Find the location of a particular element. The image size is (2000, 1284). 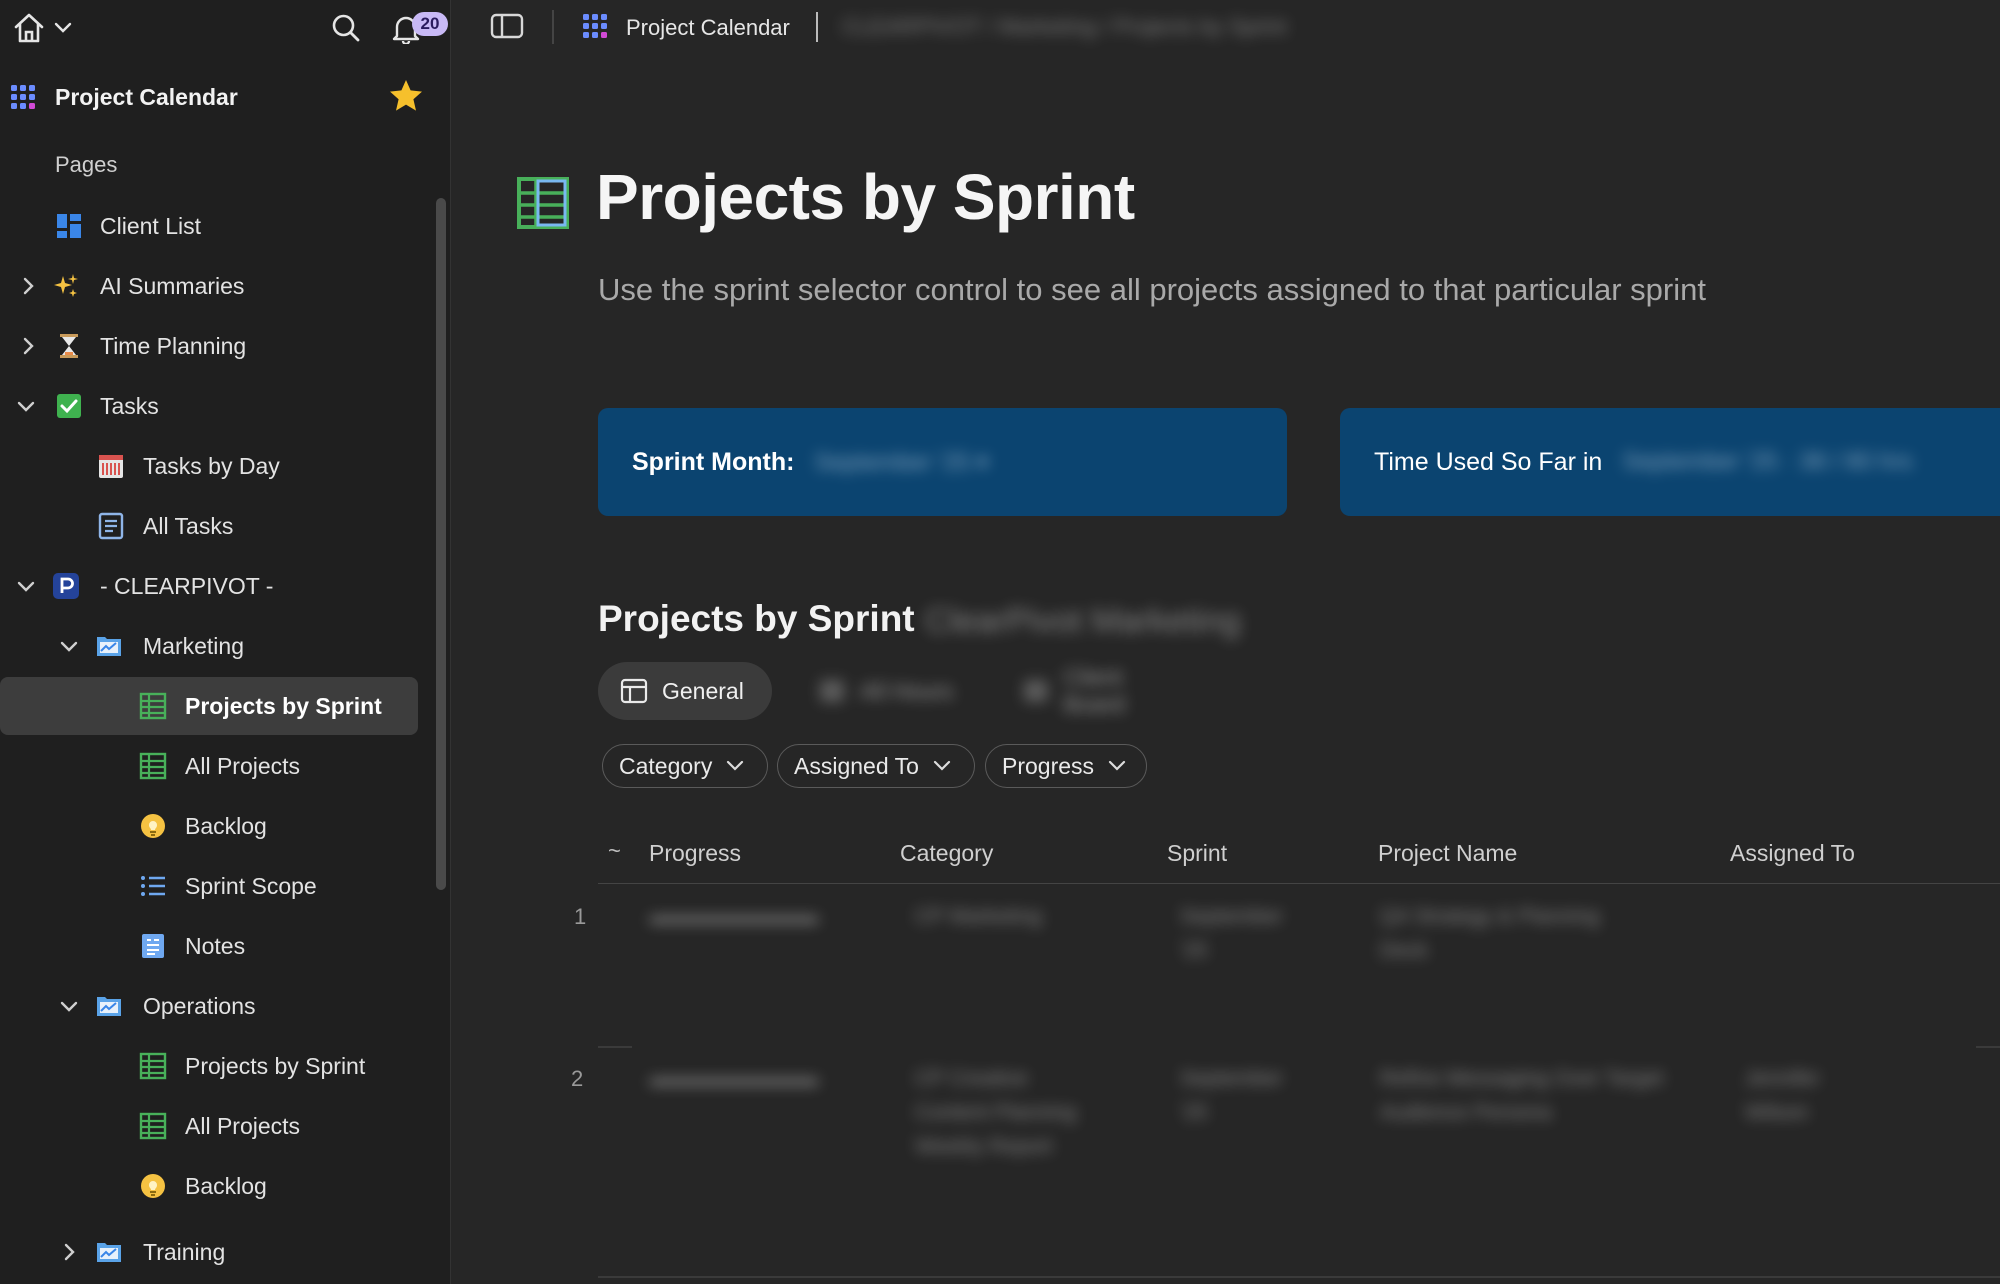

document-list-icon is located at coordinates (111, 526).